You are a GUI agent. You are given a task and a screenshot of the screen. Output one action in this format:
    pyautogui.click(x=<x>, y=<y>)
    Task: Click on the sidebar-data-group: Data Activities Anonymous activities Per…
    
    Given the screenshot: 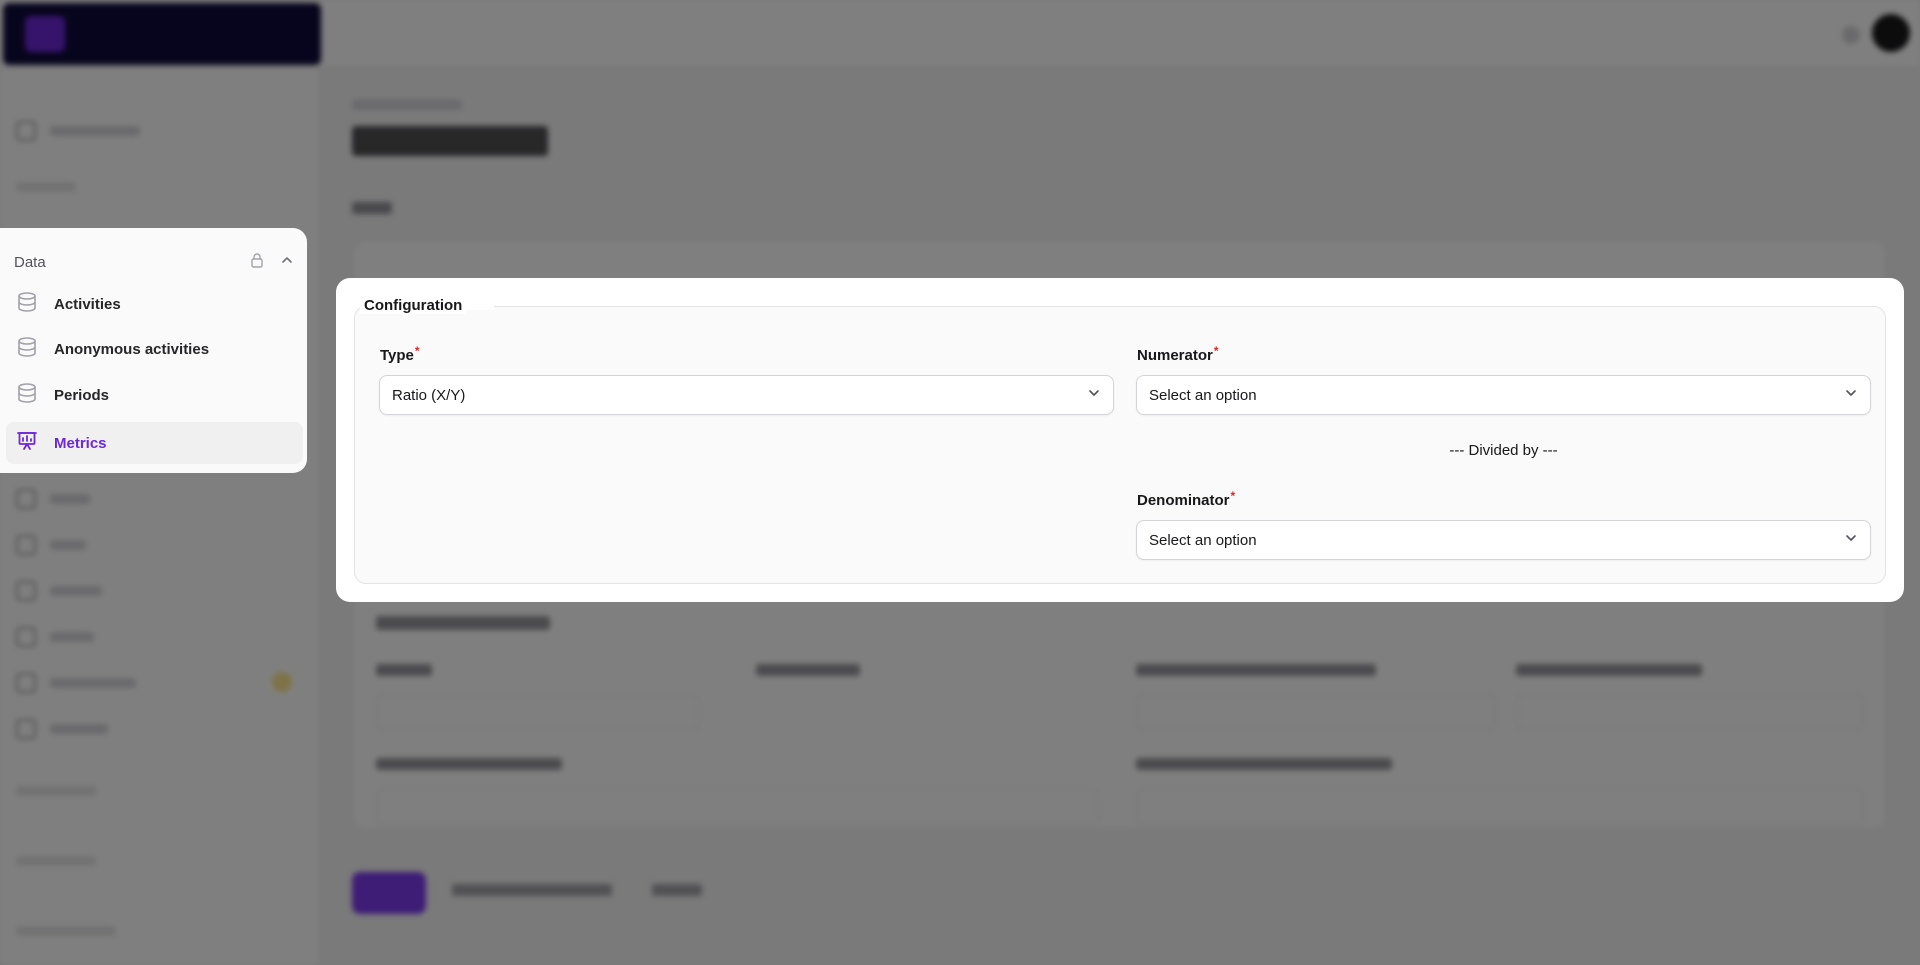 What is the action you would take?
    pyautogui.click(x=153, y=350)
    